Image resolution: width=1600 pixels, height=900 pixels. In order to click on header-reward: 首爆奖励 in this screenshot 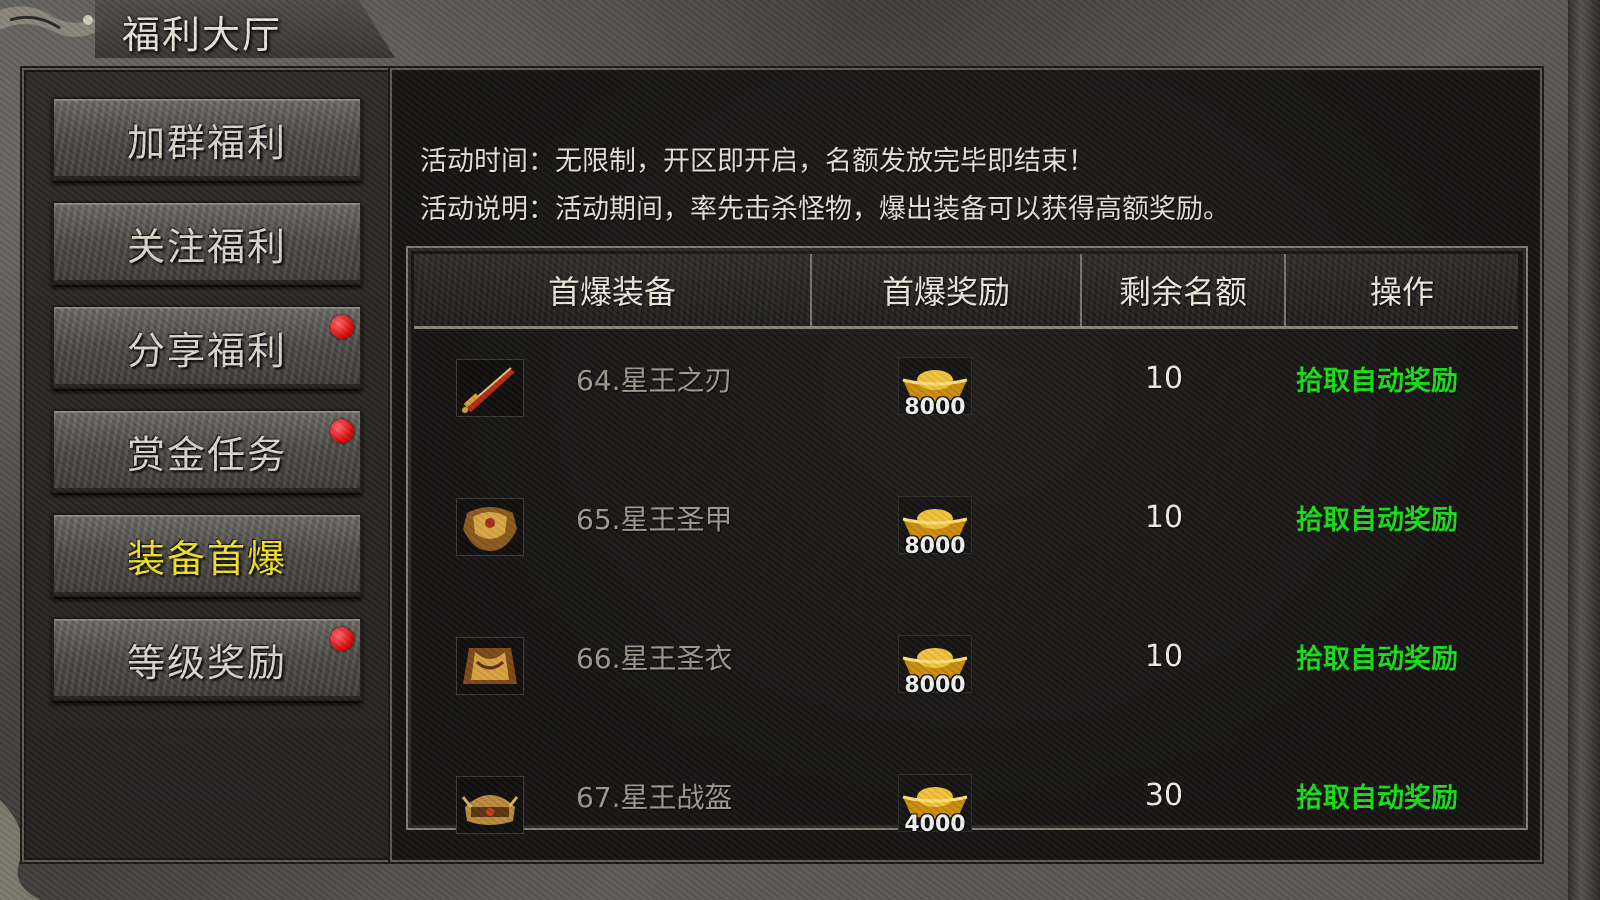, I will do `click(947, 290)`.